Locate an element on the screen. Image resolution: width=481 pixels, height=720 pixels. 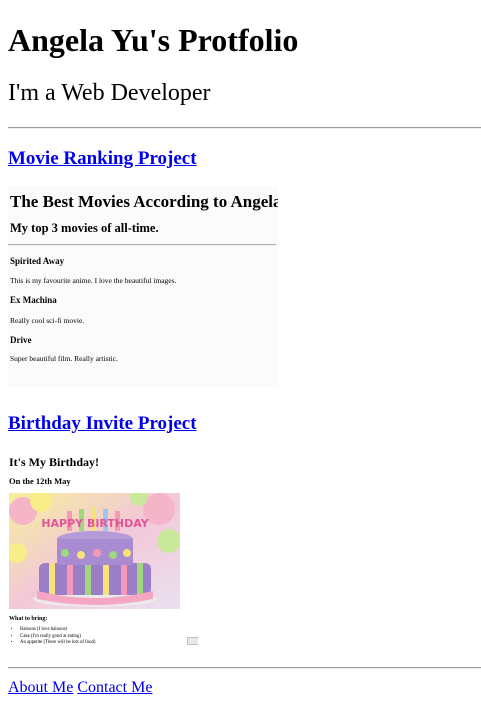
movie-ranking-project-link: Movie Ranking Project is located at coordinates (102, 159).